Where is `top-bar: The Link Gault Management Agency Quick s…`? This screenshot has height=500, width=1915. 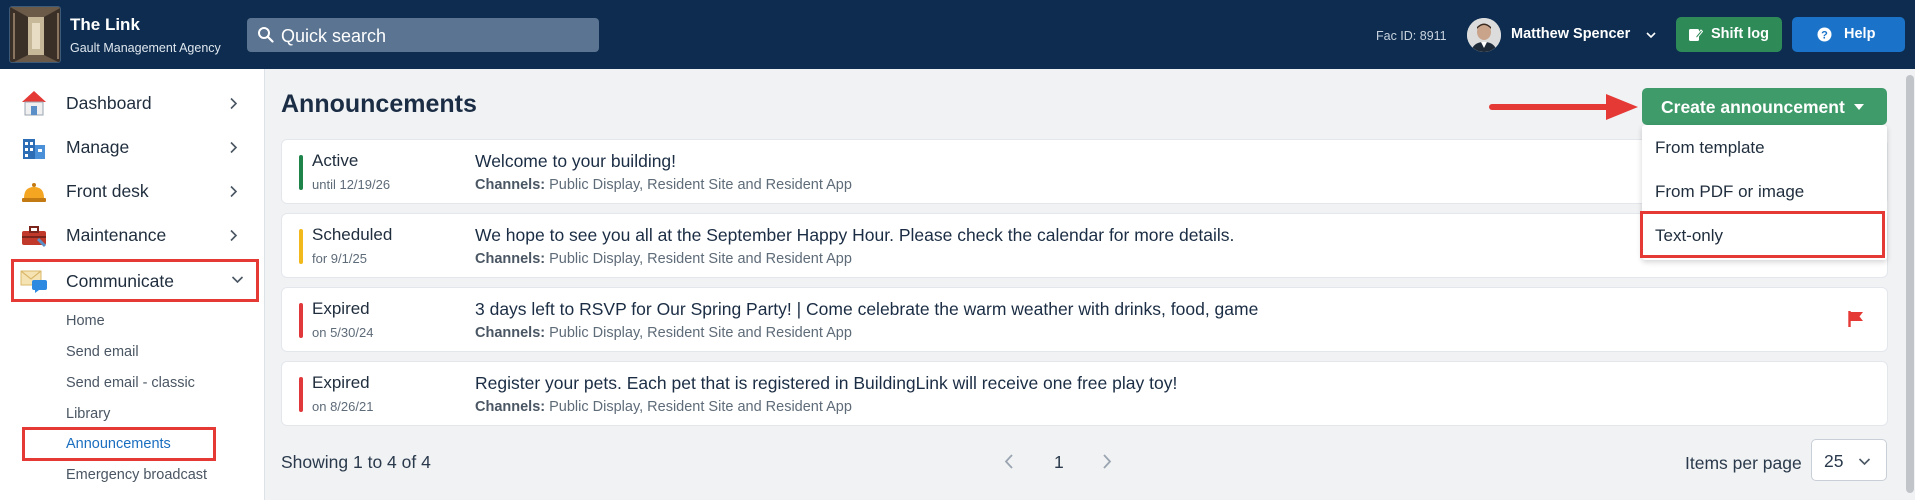 top-bar: The Link Gault Management Agency Quick s… is located at coordinates (957, 34).